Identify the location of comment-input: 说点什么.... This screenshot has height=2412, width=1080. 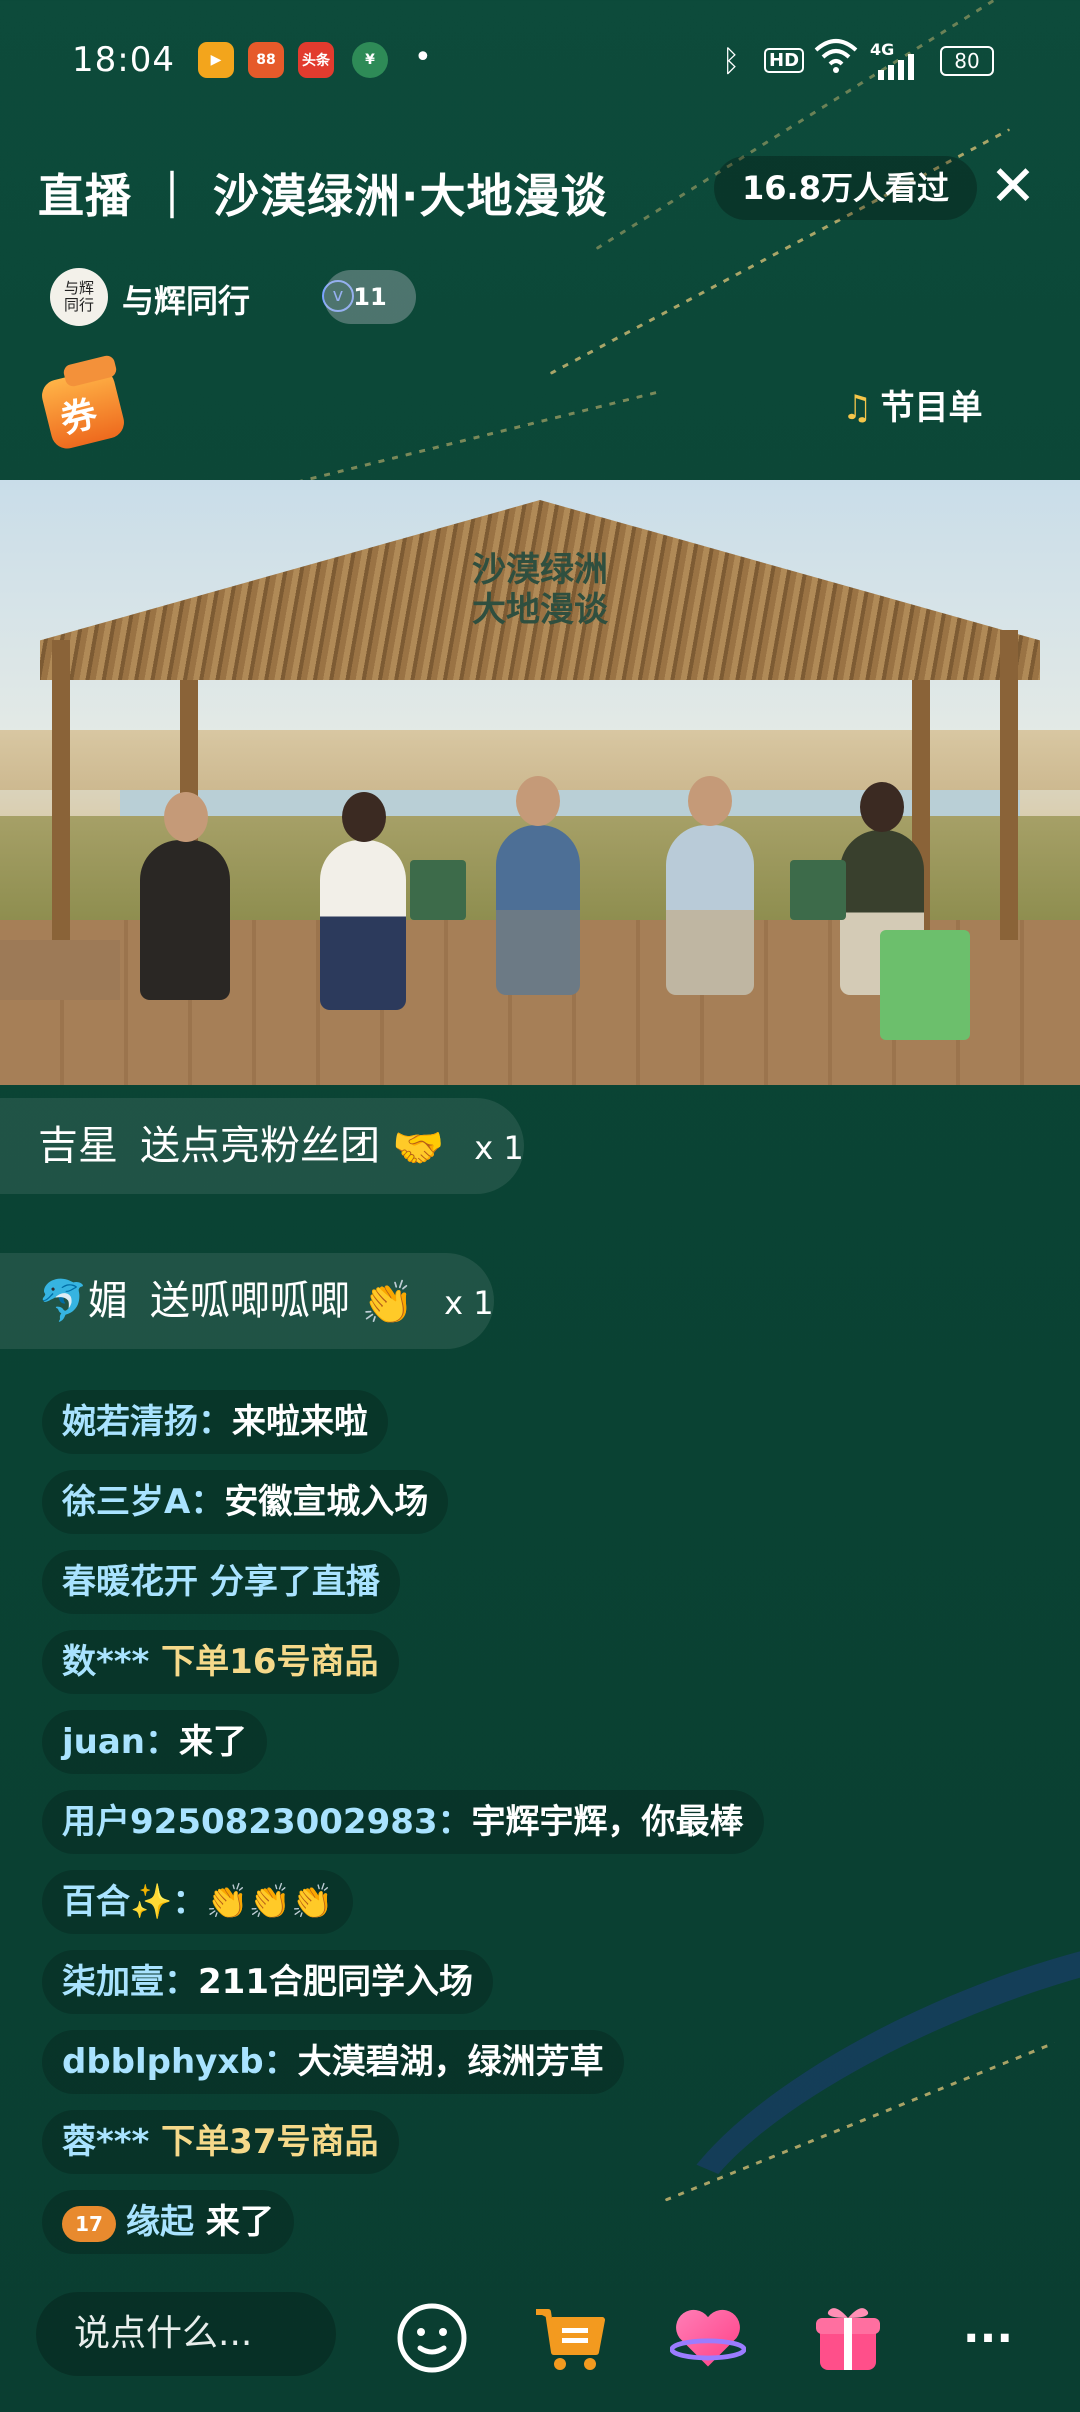
(186, 2334).